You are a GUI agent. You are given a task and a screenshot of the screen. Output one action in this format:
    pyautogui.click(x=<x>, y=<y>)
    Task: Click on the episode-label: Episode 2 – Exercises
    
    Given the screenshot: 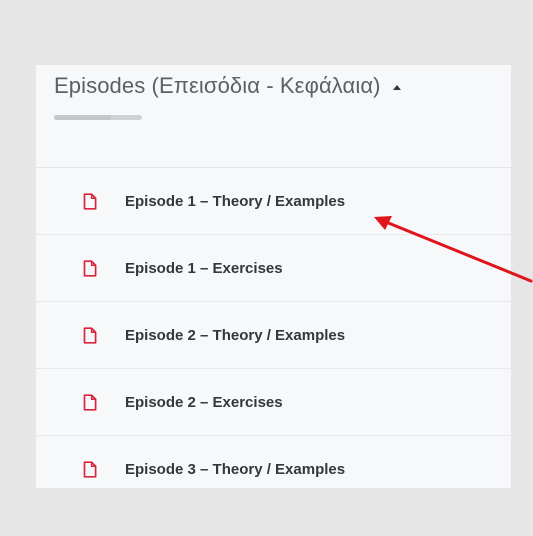 What is the action you would take?
    pyautogui.click(x=204, y=402)
    